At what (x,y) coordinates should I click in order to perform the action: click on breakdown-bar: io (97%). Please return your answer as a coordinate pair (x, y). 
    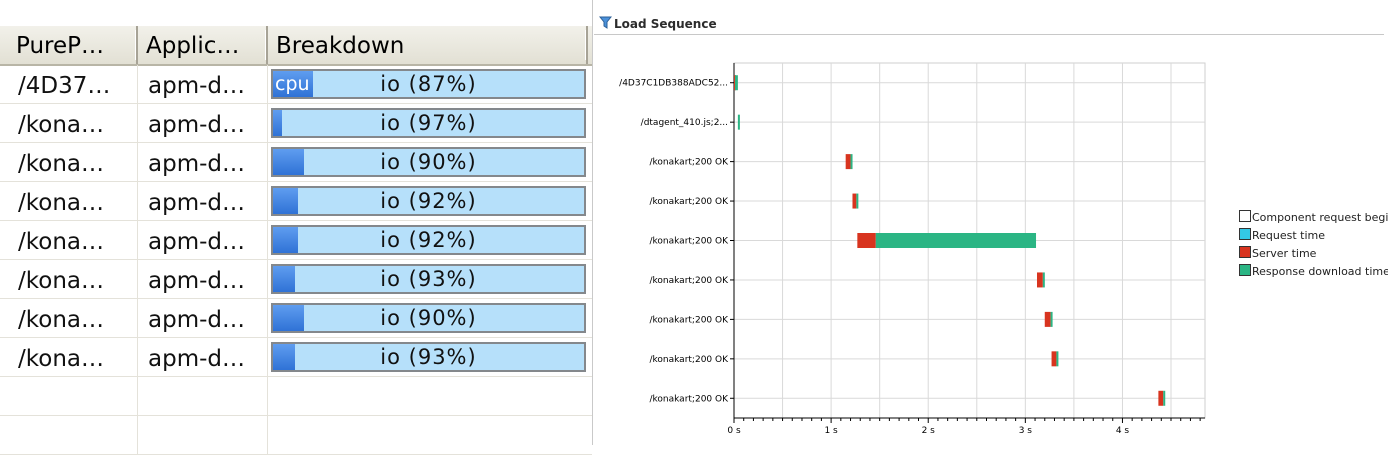
    Looking at the image, I should click on (428, 123).